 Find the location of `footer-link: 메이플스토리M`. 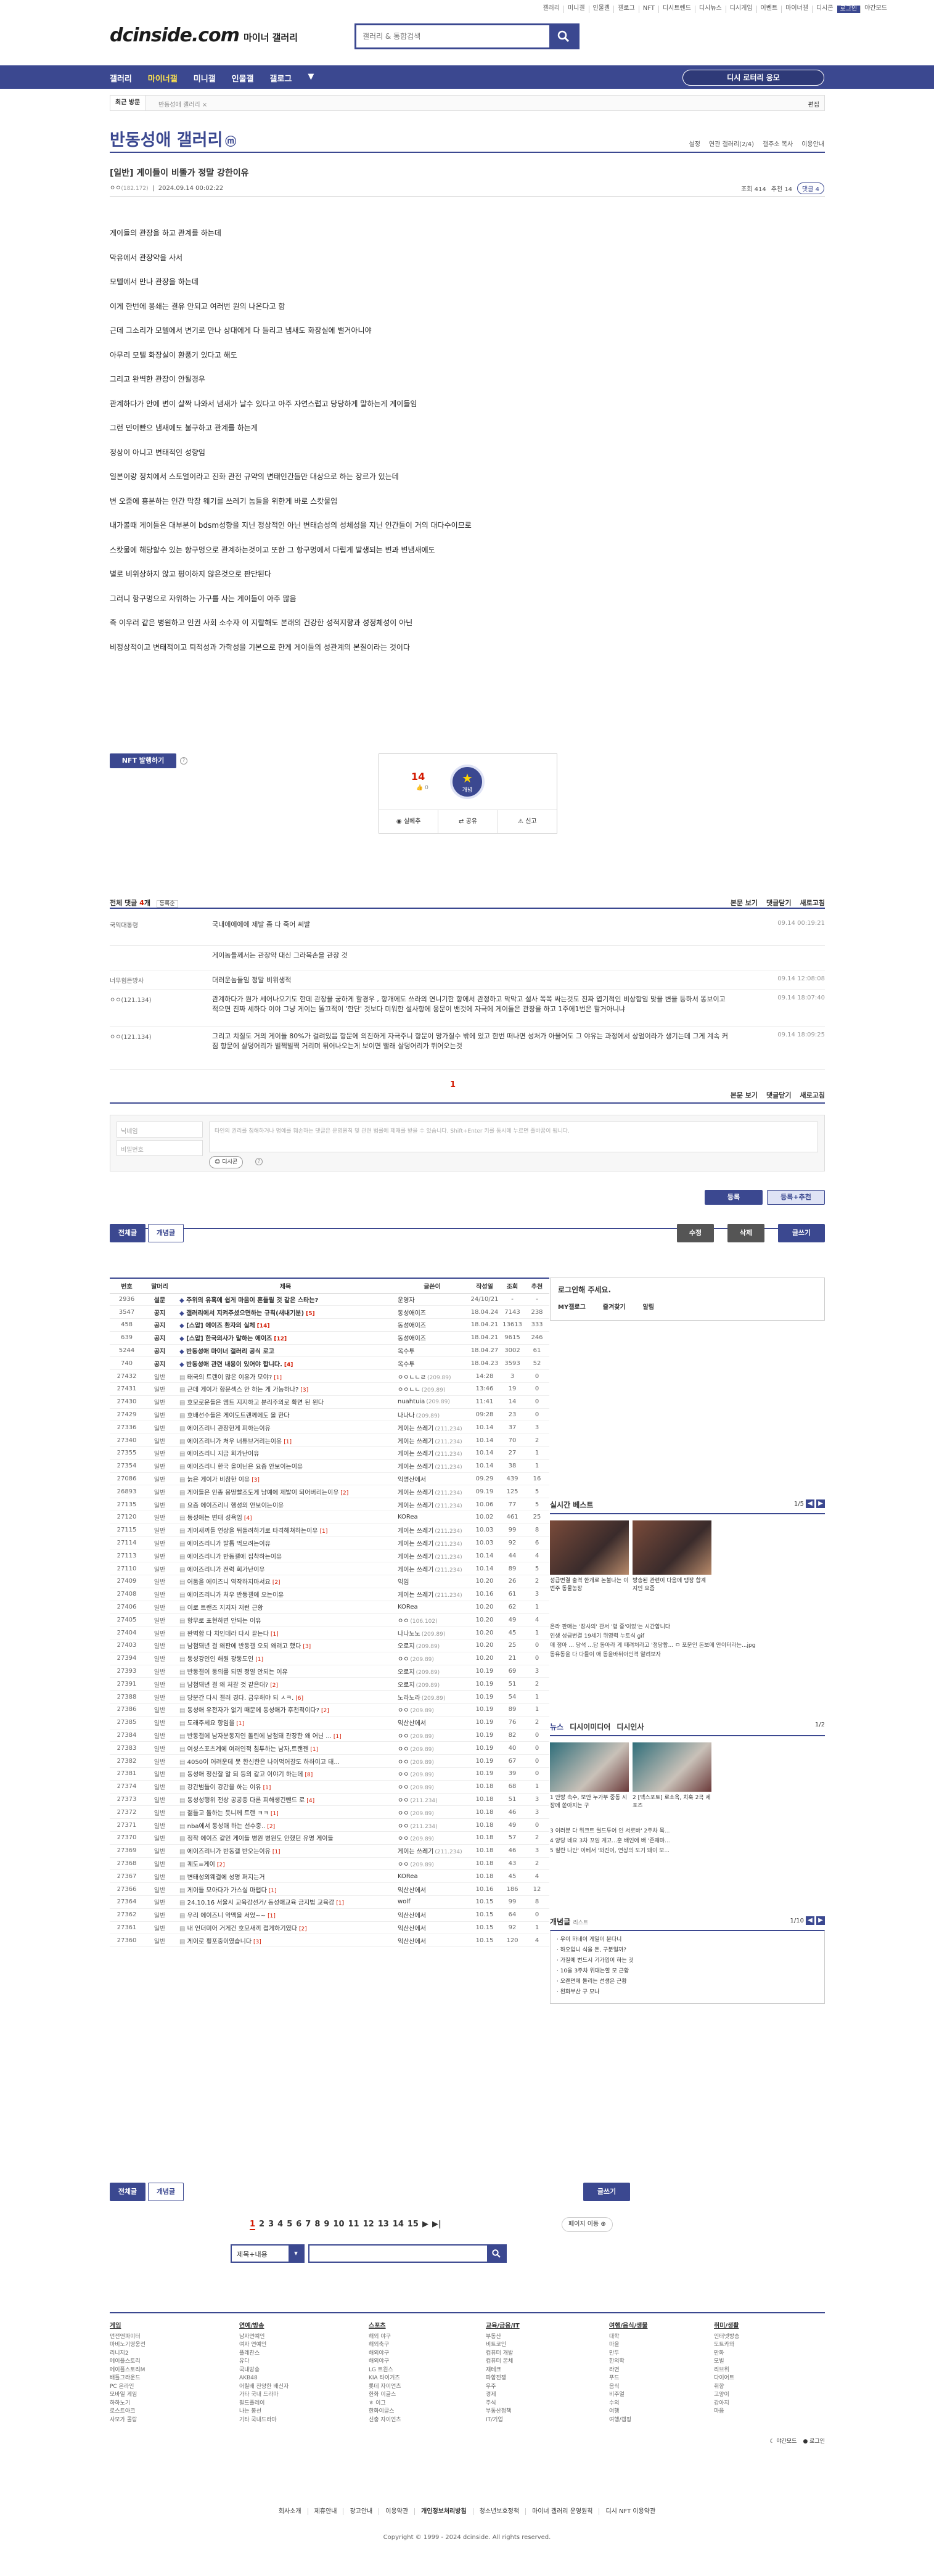

footer-link: 메이플스토리M is located at coordinates (127, 2371).